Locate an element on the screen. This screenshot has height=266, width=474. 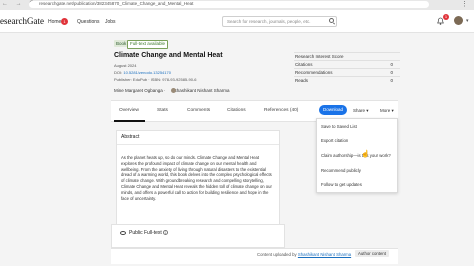
abstract-heading: Abstract is located at coordinates (130, 137).